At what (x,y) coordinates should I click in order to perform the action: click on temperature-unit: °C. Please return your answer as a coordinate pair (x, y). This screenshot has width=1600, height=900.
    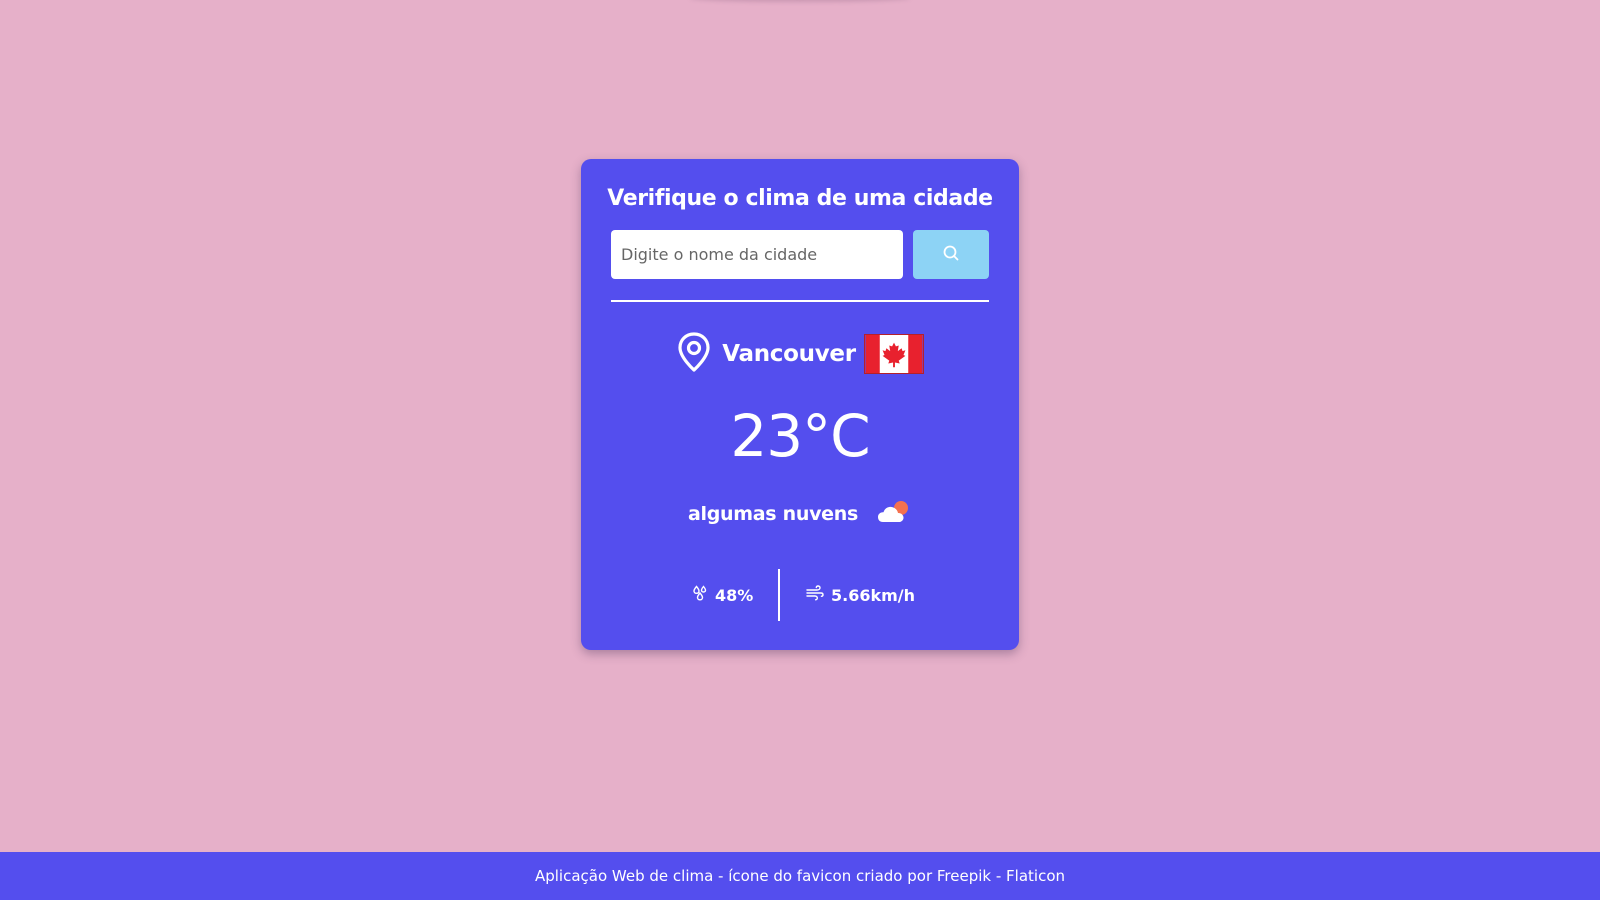
    Looking at the image, I should click on (836, 436).